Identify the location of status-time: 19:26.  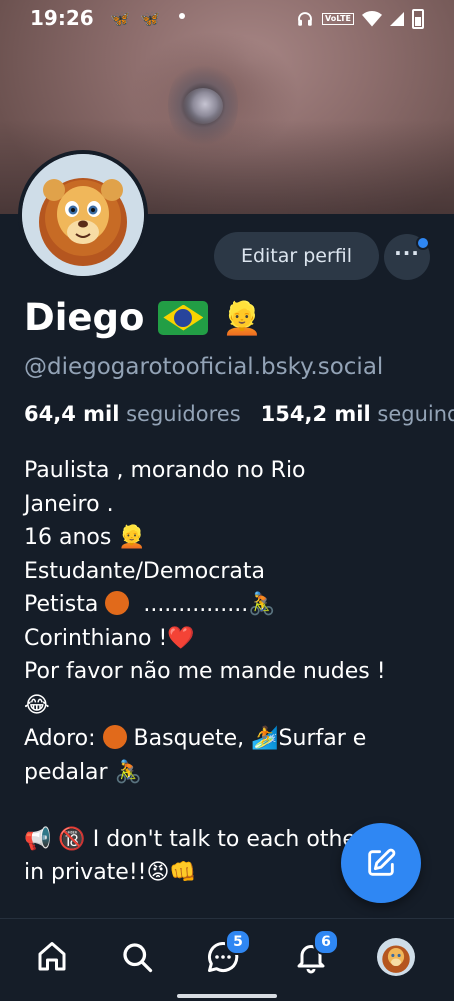
(62, 18).